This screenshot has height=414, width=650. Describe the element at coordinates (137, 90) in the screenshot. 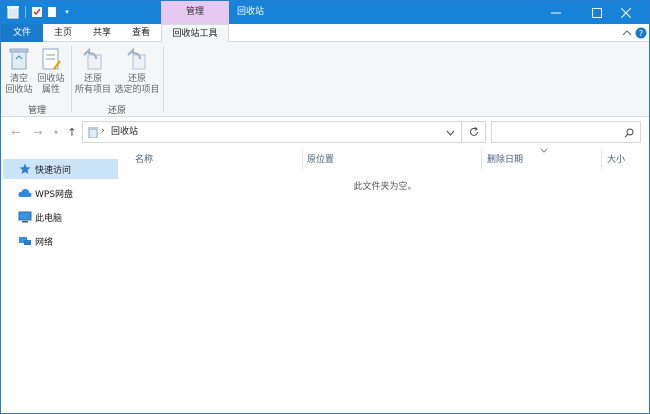

I see `restore-selected-label-2: 选定的项目` at that location.